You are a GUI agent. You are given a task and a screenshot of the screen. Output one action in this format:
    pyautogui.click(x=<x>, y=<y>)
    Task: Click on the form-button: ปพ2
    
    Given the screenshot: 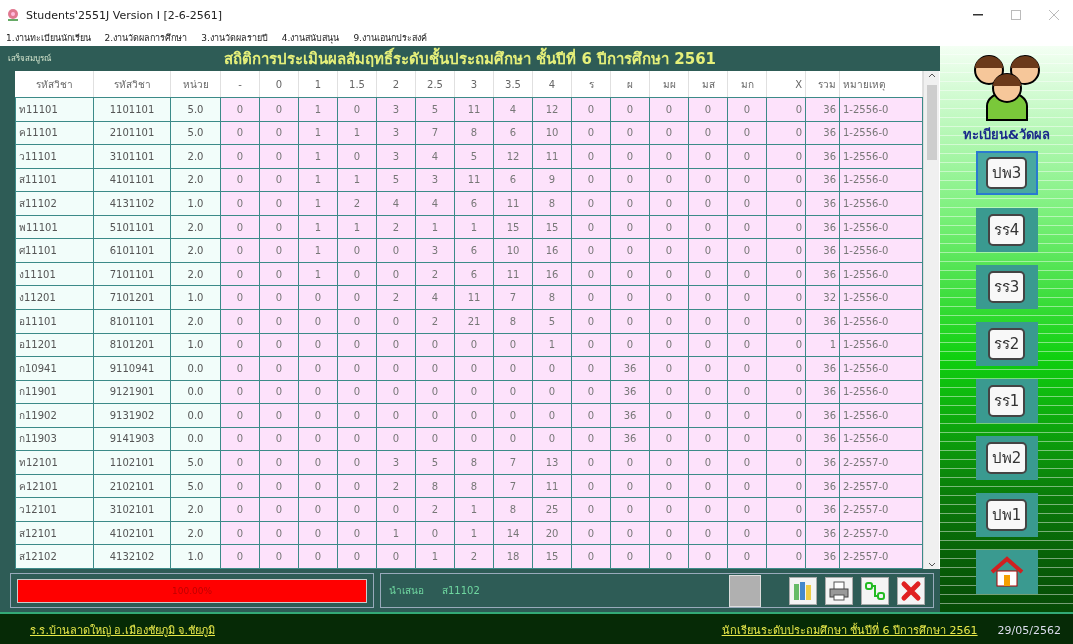 What is the action you would take?
    pyautogui.click(x=1006, y=458)
    